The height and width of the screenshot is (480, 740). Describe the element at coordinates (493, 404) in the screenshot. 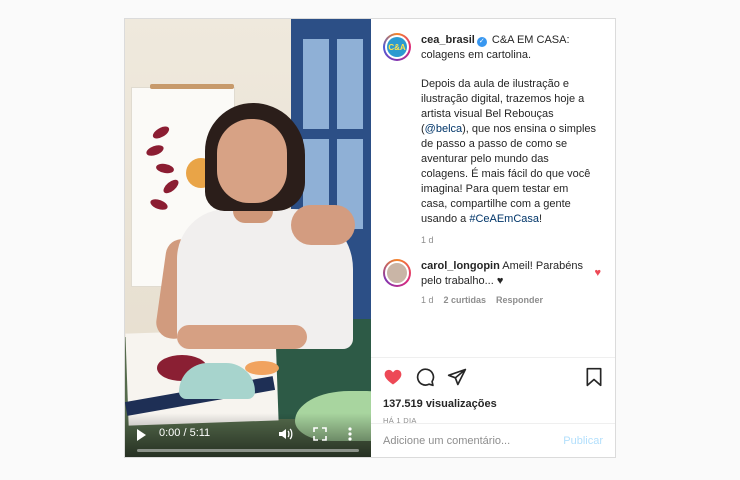

I see `views-count: 137.519 visualizações` at that location.